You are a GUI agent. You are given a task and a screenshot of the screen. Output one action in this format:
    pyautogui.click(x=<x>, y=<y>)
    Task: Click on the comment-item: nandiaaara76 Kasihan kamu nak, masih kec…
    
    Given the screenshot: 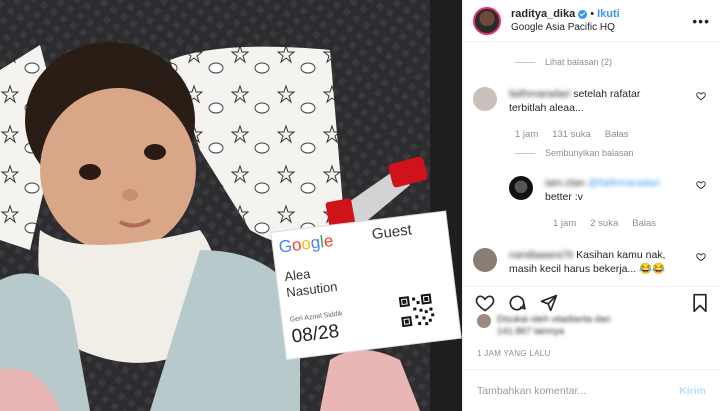 What is the action you would take?
    pyautogui.click(x=591, y=262)
    